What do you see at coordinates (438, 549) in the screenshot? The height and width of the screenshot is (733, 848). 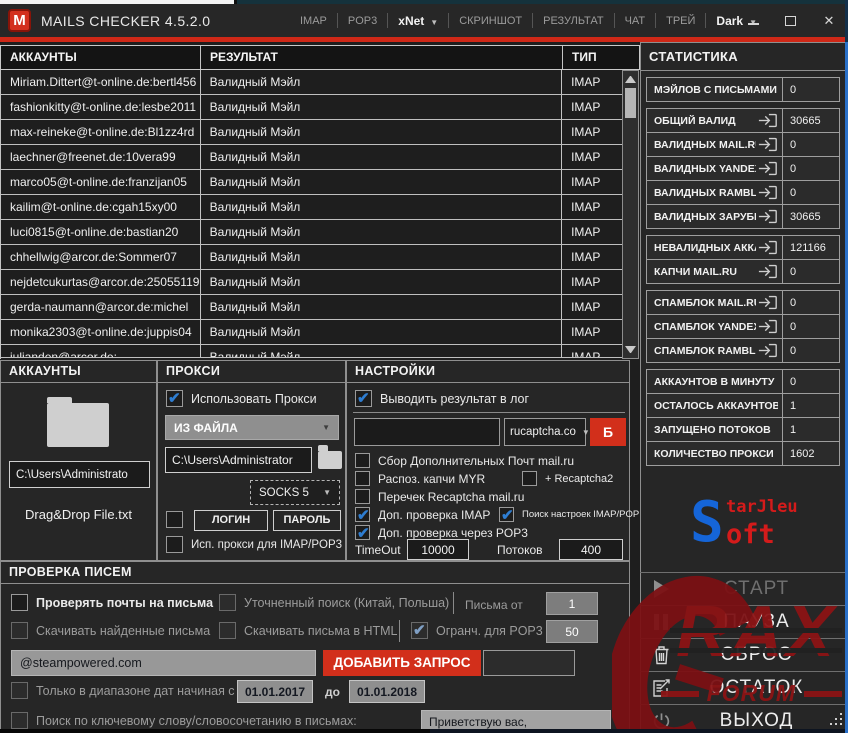 I see `timeout-input` at bounding box center [438, 549].